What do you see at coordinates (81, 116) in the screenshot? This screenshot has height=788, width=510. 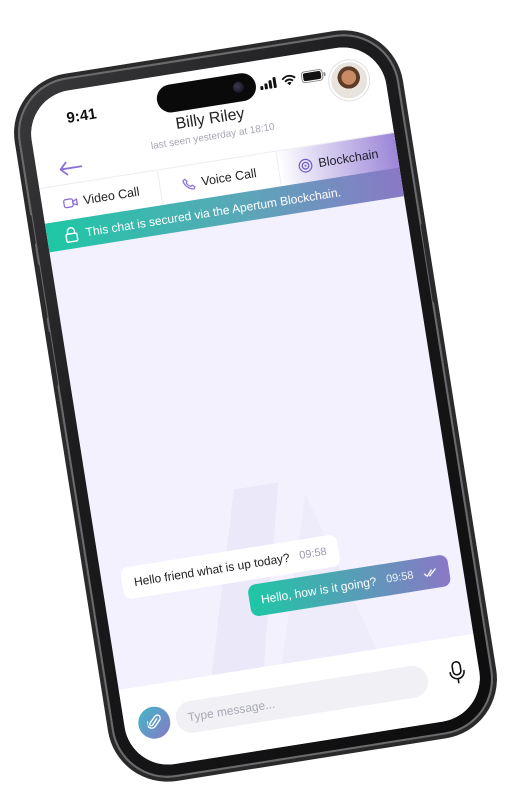 I see `status-time: 9:41` at bounding box center [81, 116].